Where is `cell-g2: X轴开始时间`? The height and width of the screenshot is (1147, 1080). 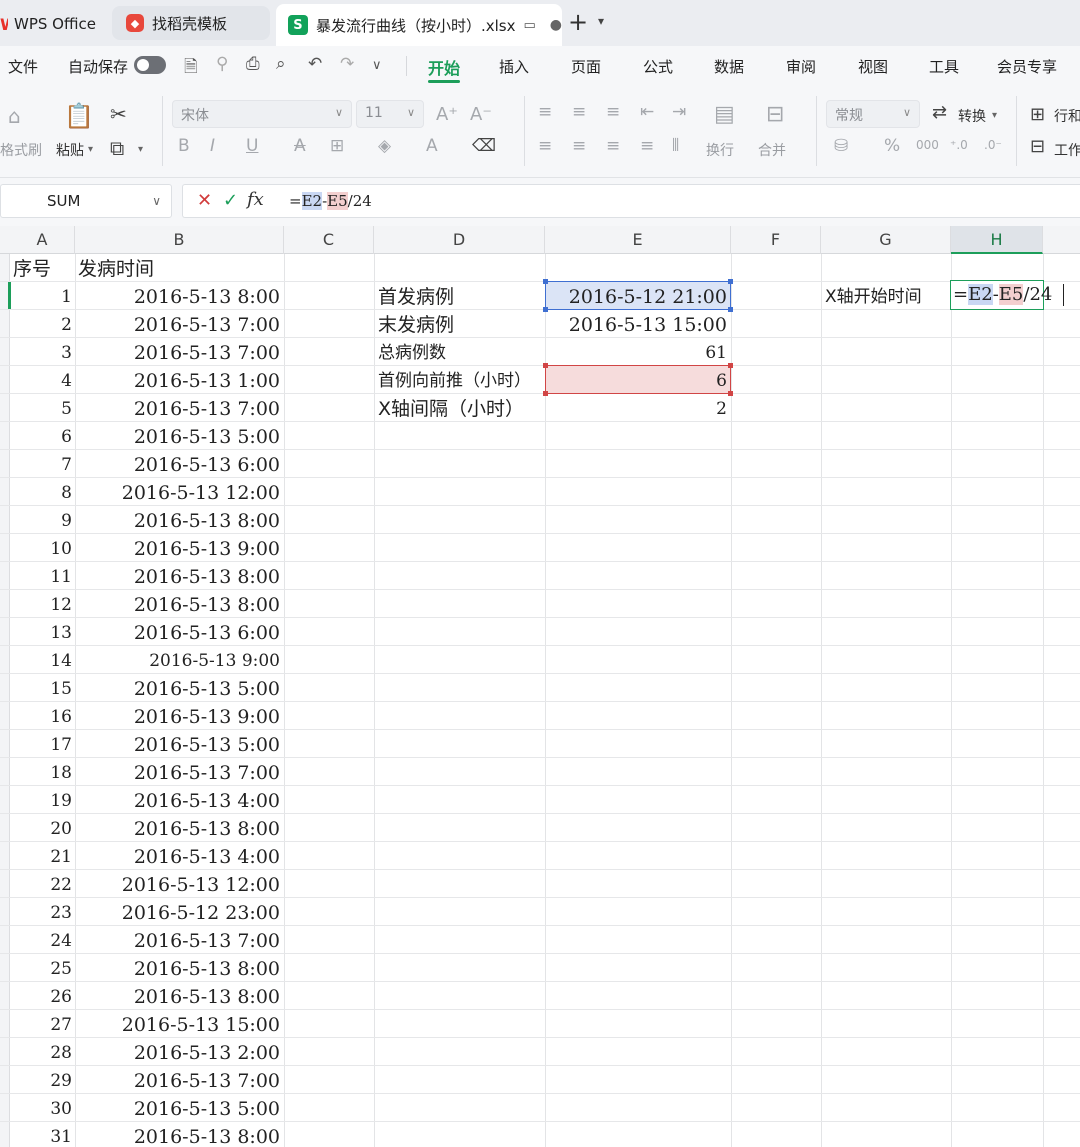 cell-g2: X轴开始时间 is located at coordinates (873, 296).